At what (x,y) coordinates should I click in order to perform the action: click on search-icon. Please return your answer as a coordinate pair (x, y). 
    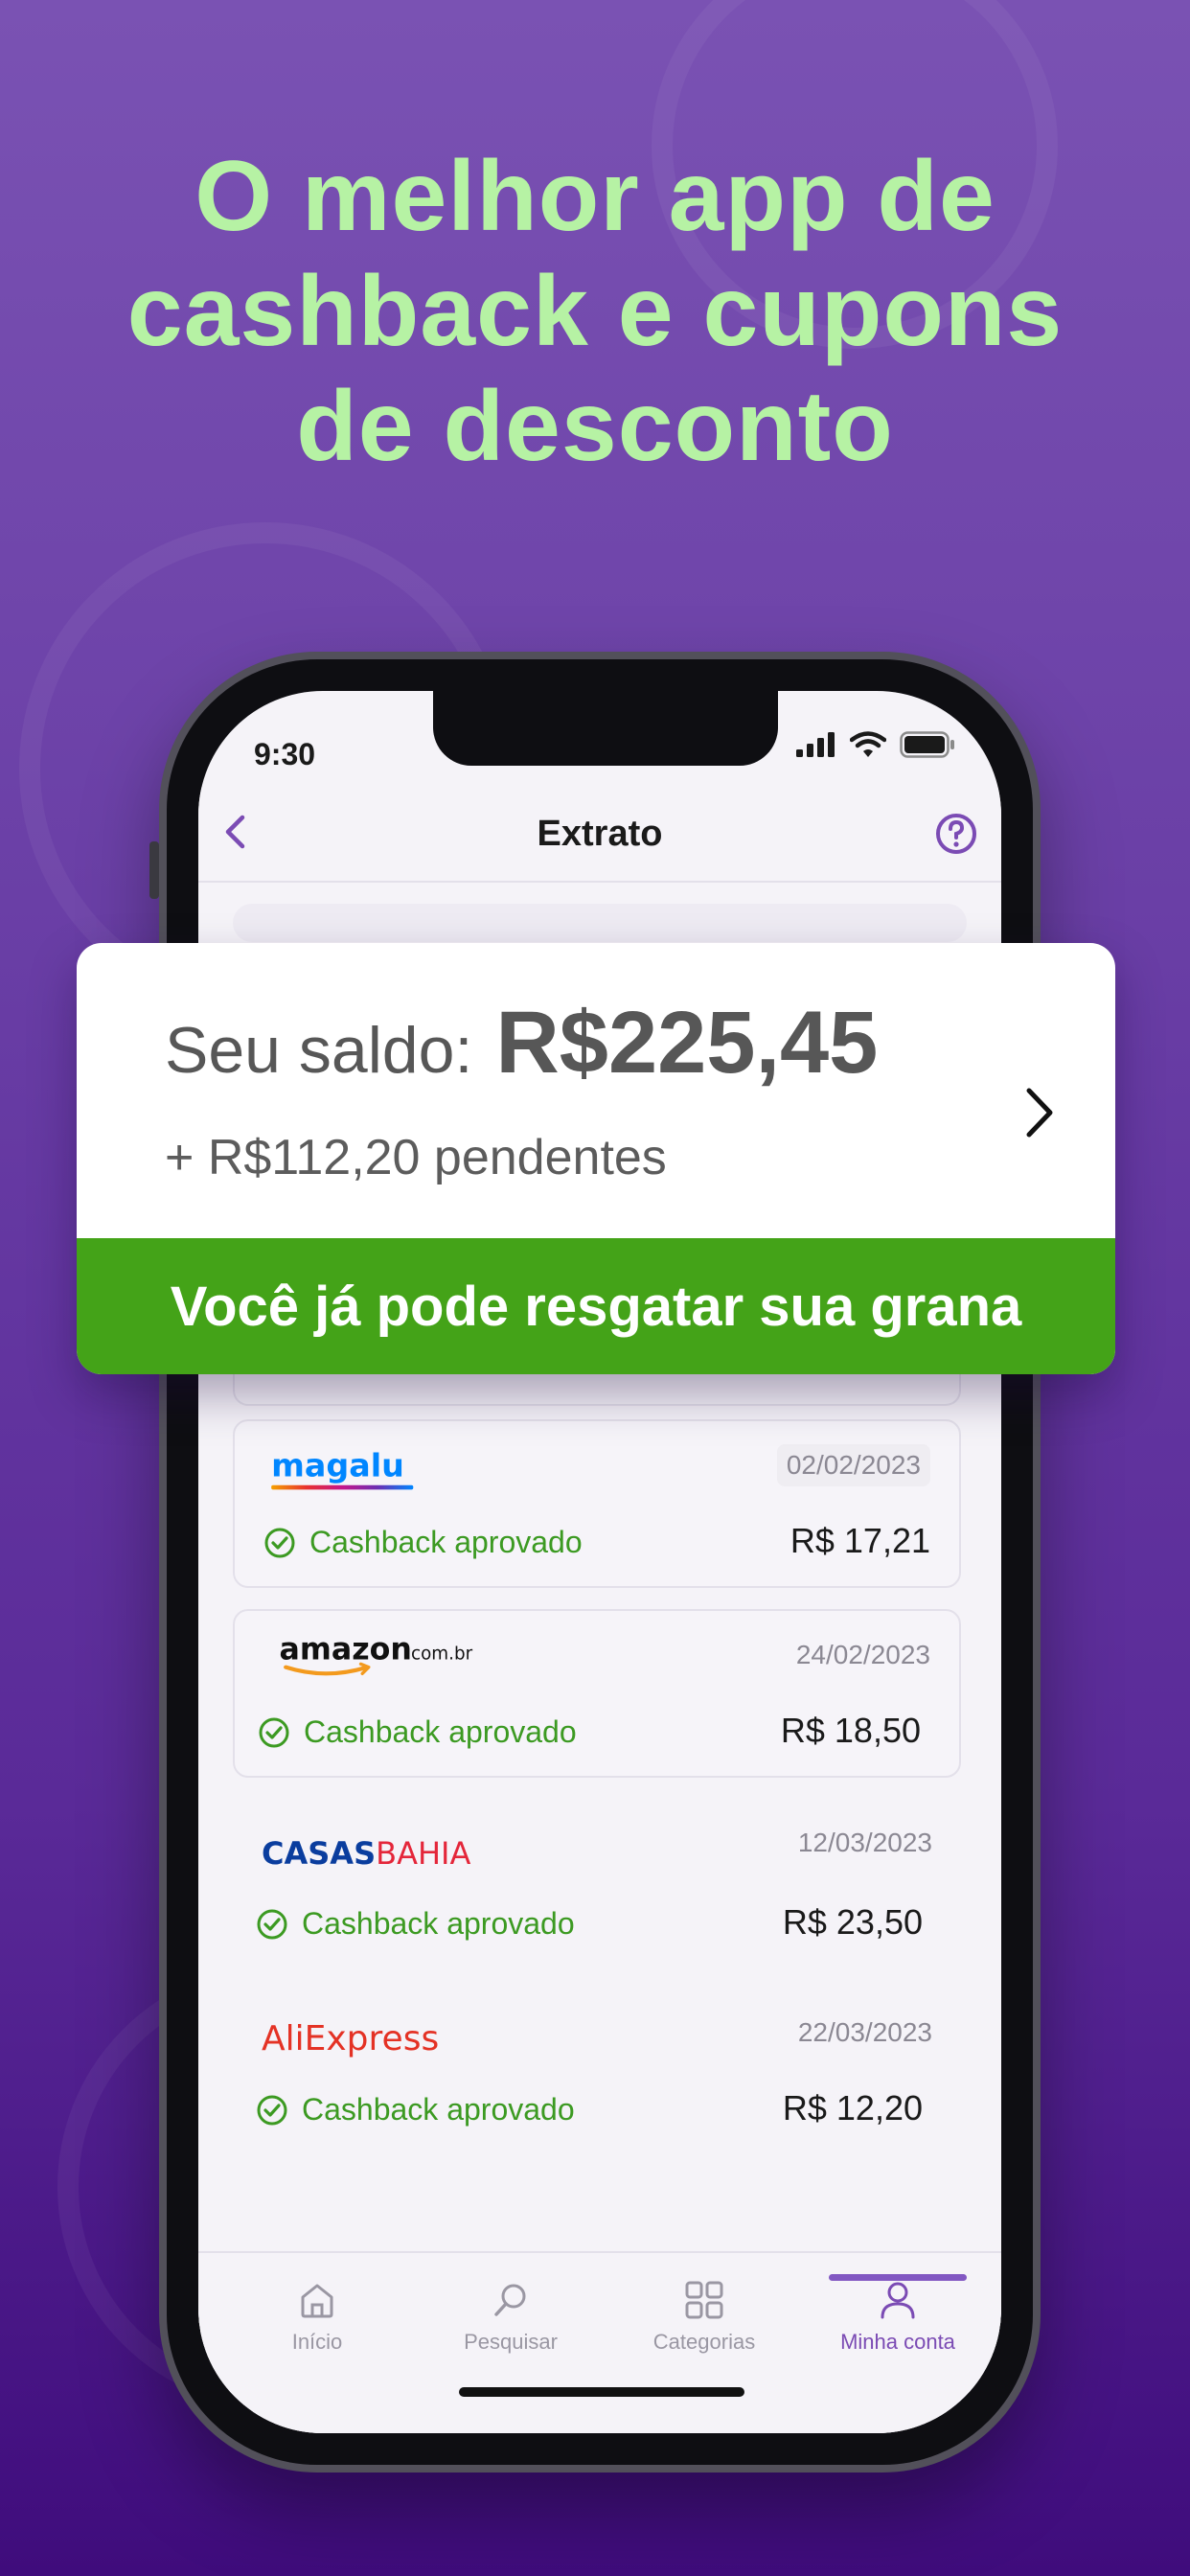
    Looking at the image, I should click on (510, 2300).